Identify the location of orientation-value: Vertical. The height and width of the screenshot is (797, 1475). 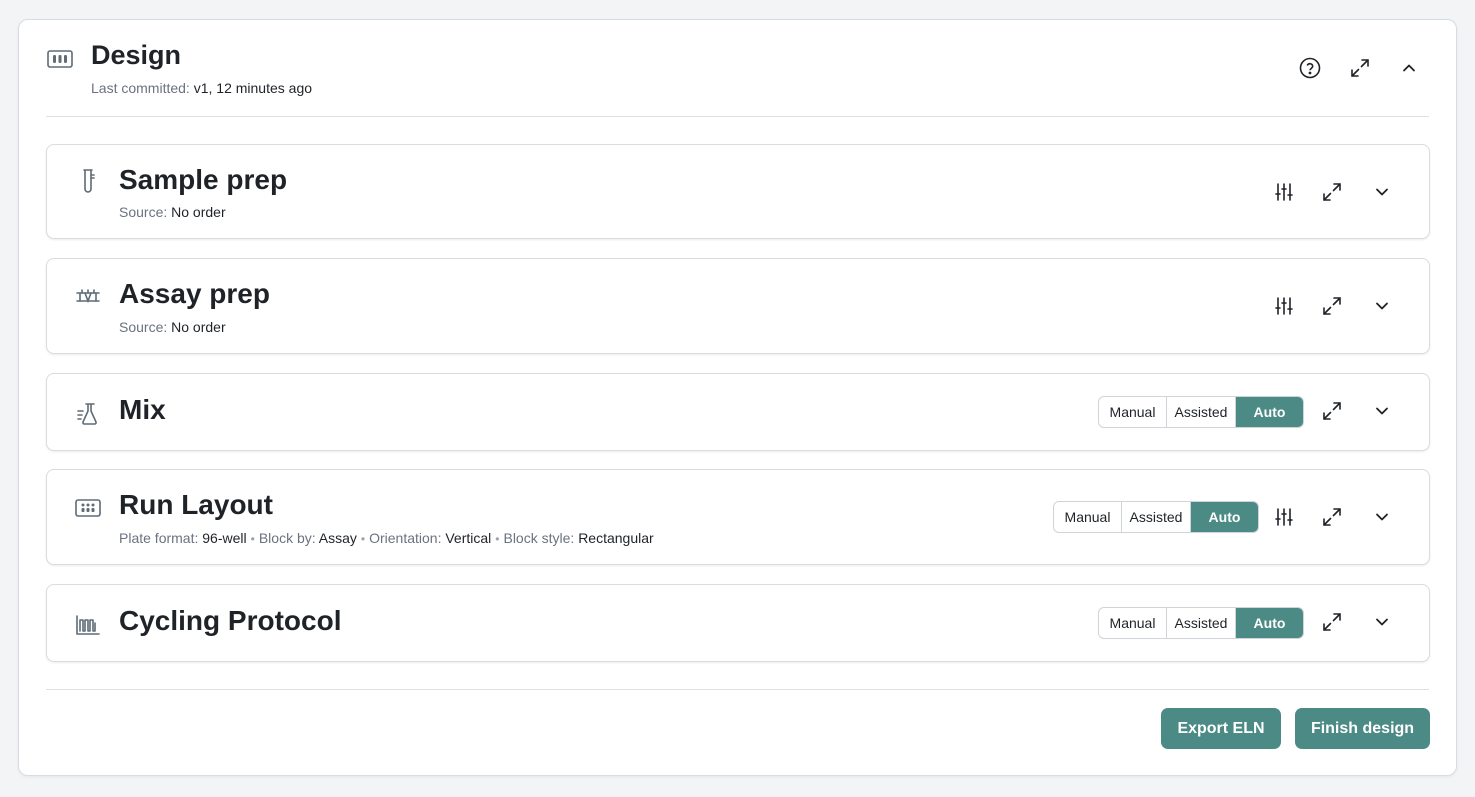
(468, 538).